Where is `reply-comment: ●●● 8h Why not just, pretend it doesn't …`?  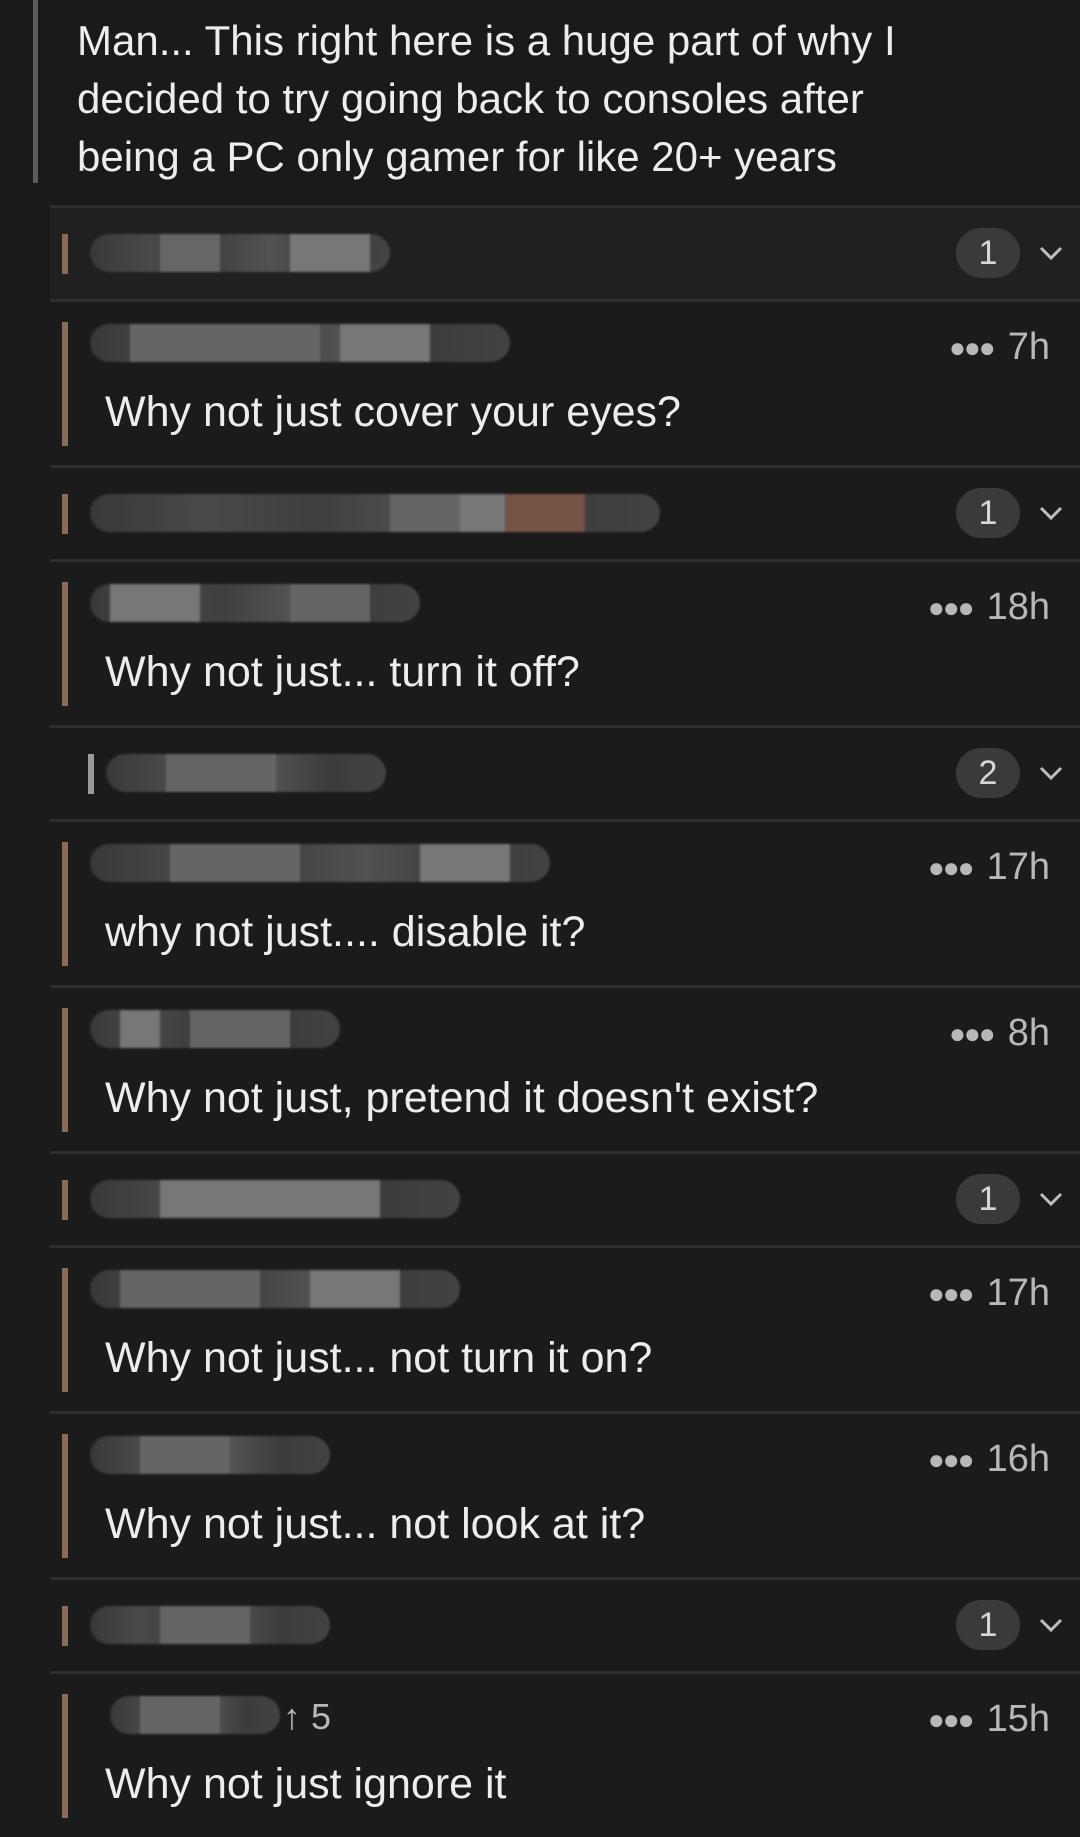 reply-comment: ●●● 8h Why not just, pretend it doesn't … is located at coordinates (565, 1068).